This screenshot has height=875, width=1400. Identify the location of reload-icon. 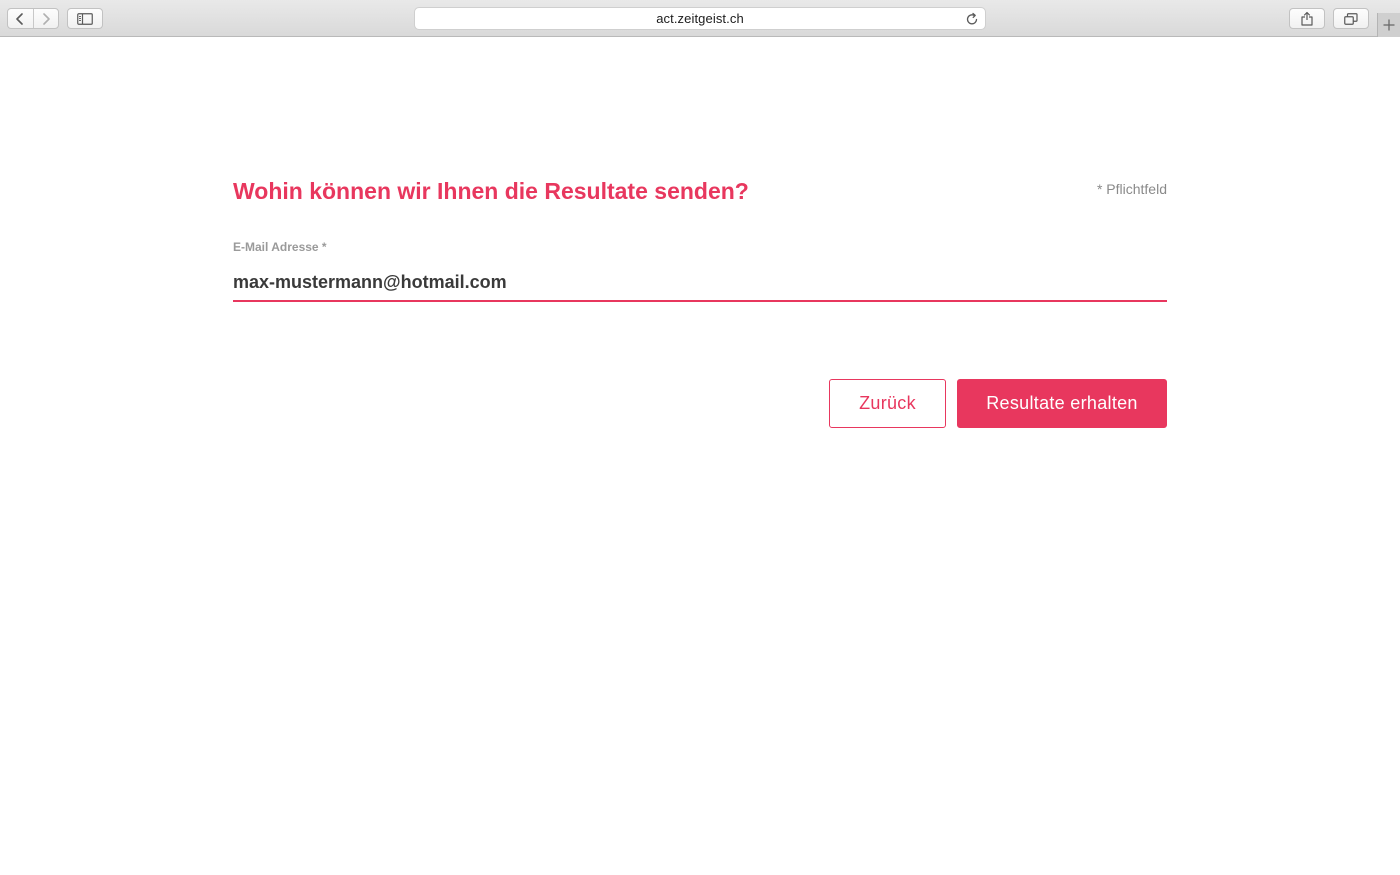
(972, 18).